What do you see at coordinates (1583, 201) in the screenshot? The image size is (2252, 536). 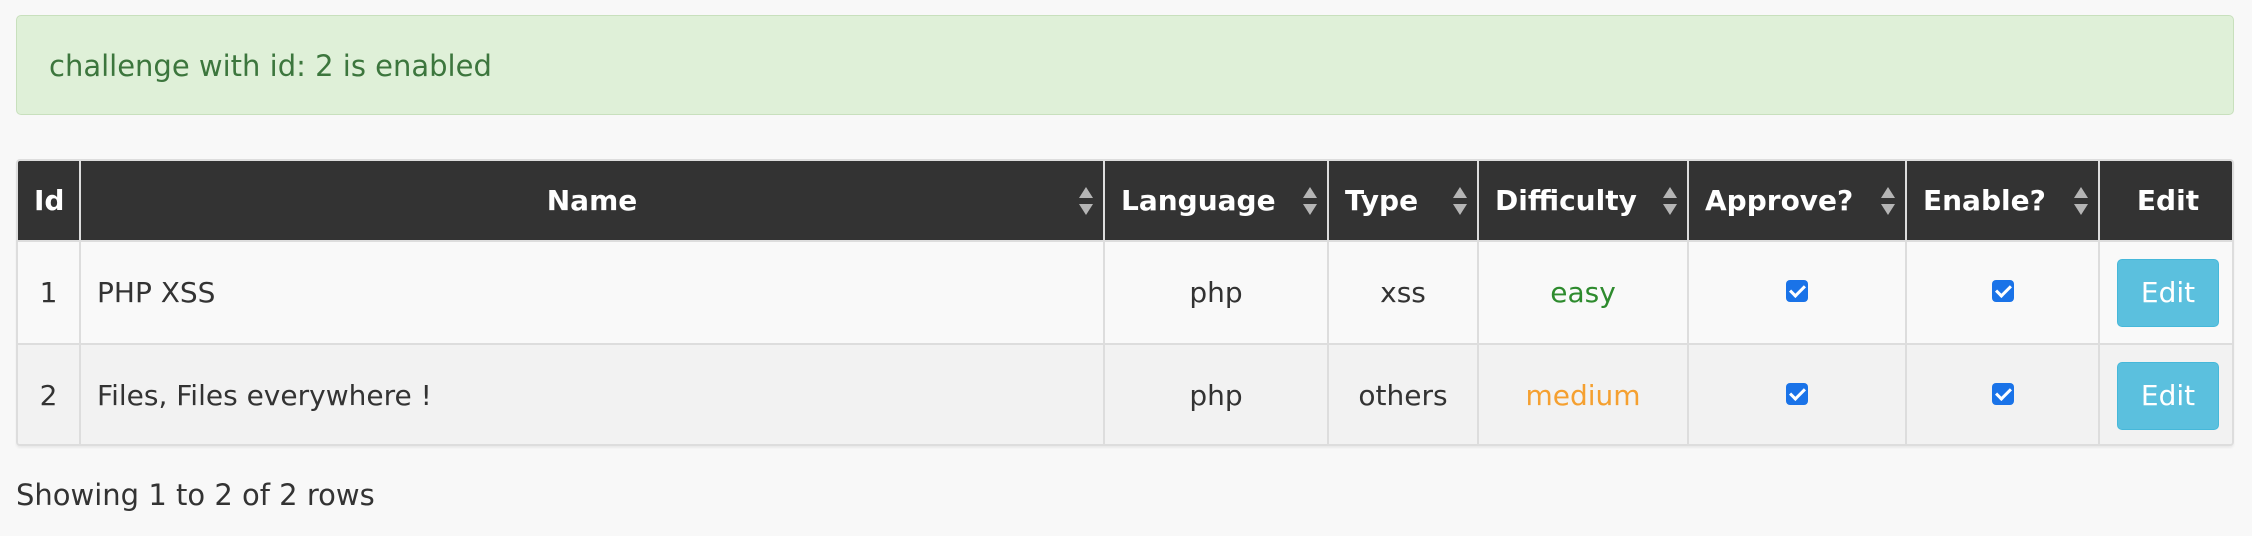 I see `column-header-difficulty: Difficulty` at bounding box center [1583, 201].